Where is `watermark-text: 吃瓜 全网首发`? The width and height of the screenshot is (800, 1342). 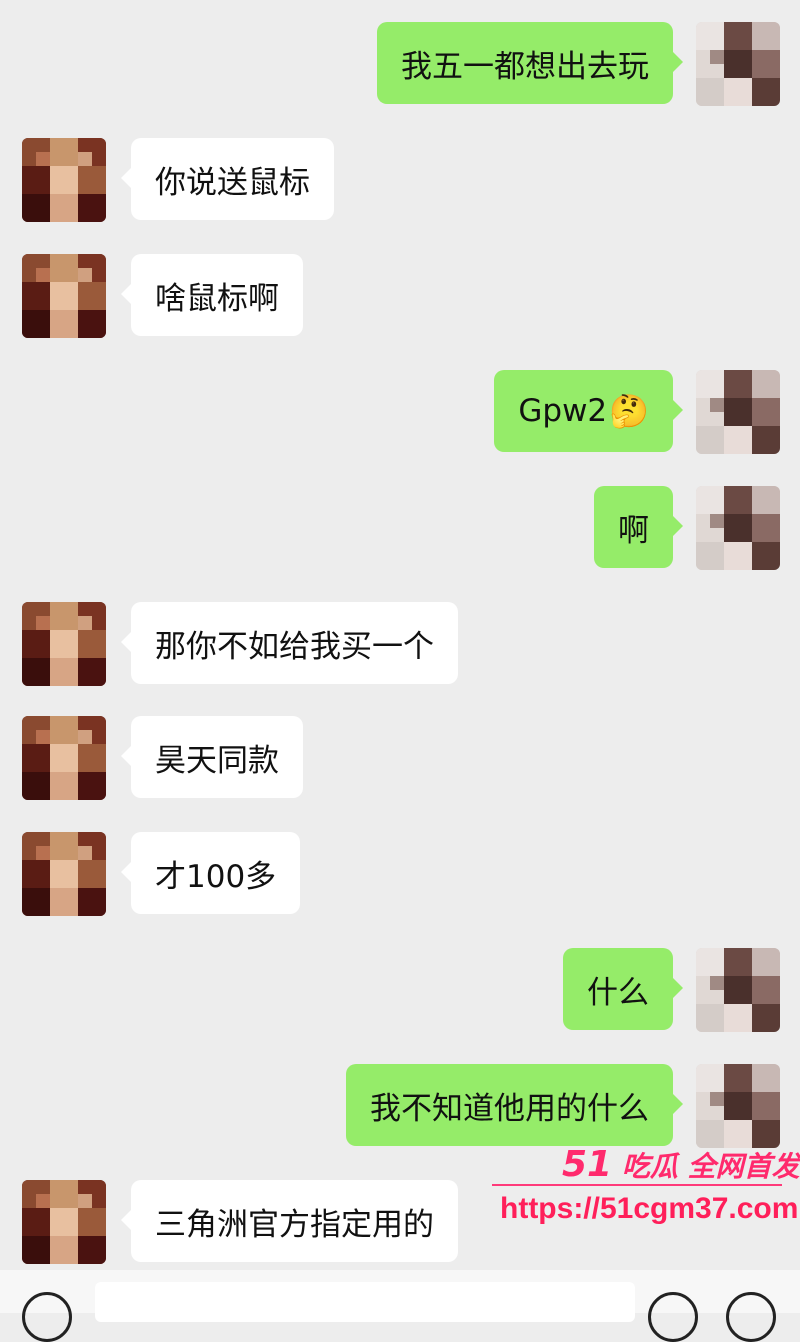
watermark-text: 吃瓜 全网首发 is located at coordinates (710, 1166).